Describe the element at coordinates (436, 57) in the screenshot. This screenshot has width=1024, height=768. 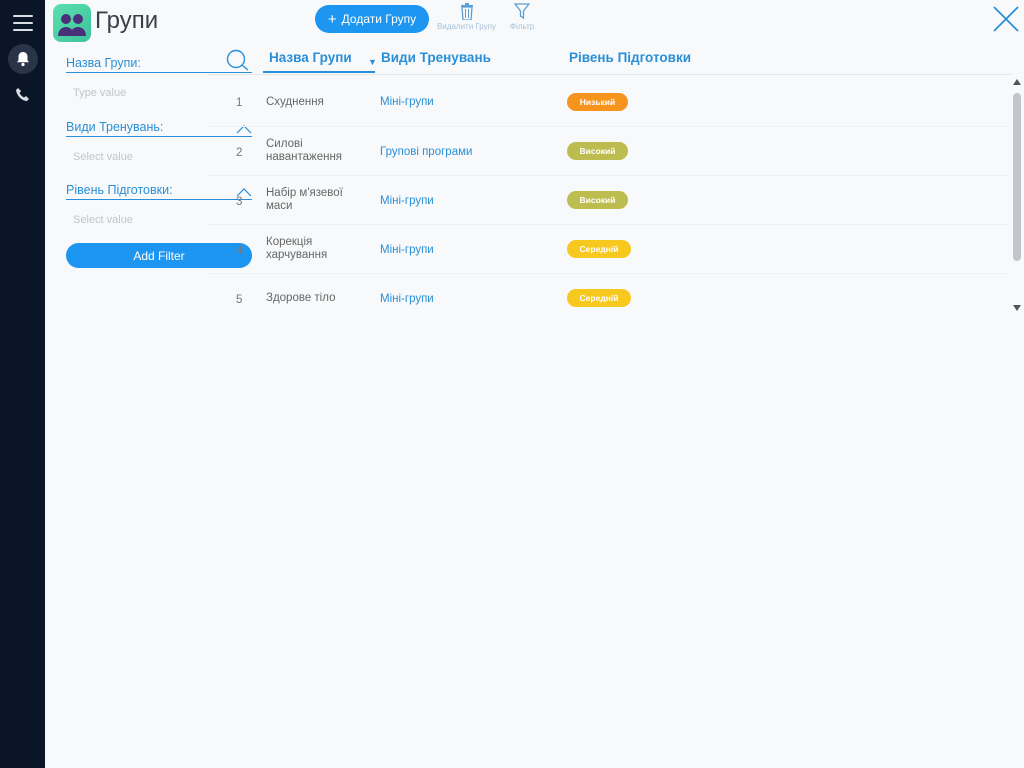
I see `column-header-training-types: Види Тренувань` at that location.